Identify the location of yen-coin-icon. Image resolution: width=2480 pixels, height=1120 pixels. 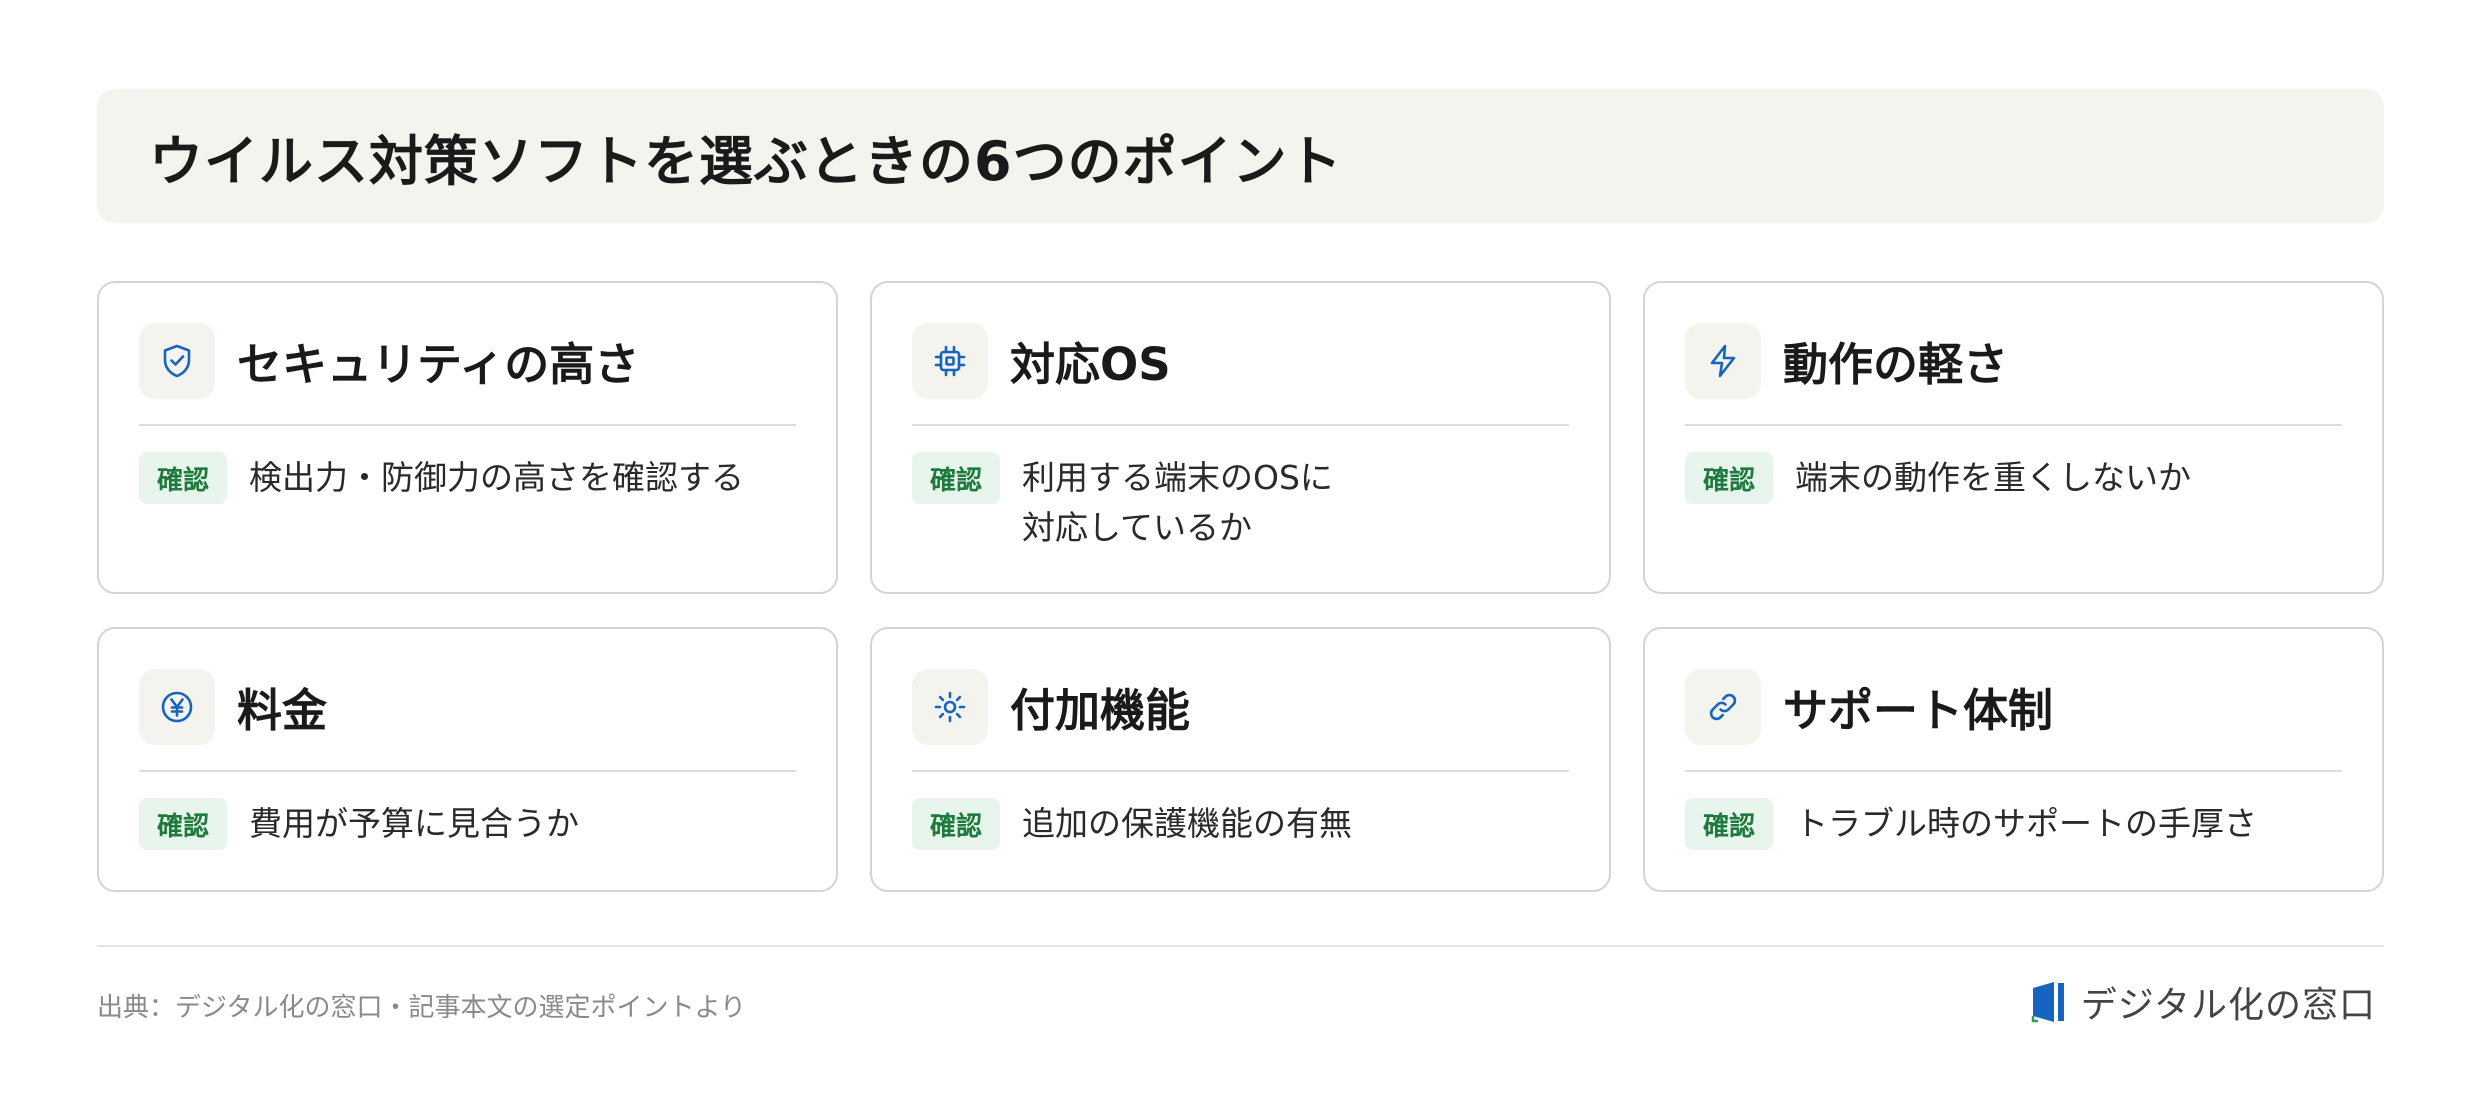
(177, 706).